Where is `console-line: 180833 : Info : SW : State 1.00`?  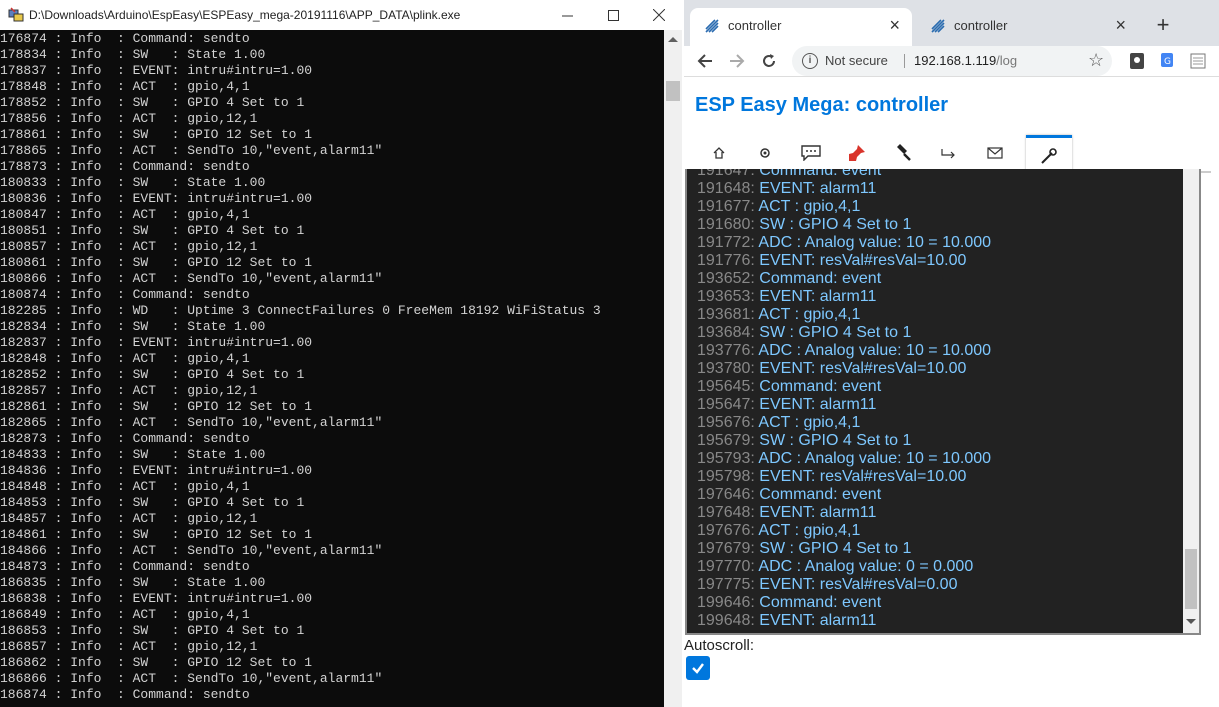 console-line: 180833 : Info : SW : State 1.00 is located at coordinates (133, 182).